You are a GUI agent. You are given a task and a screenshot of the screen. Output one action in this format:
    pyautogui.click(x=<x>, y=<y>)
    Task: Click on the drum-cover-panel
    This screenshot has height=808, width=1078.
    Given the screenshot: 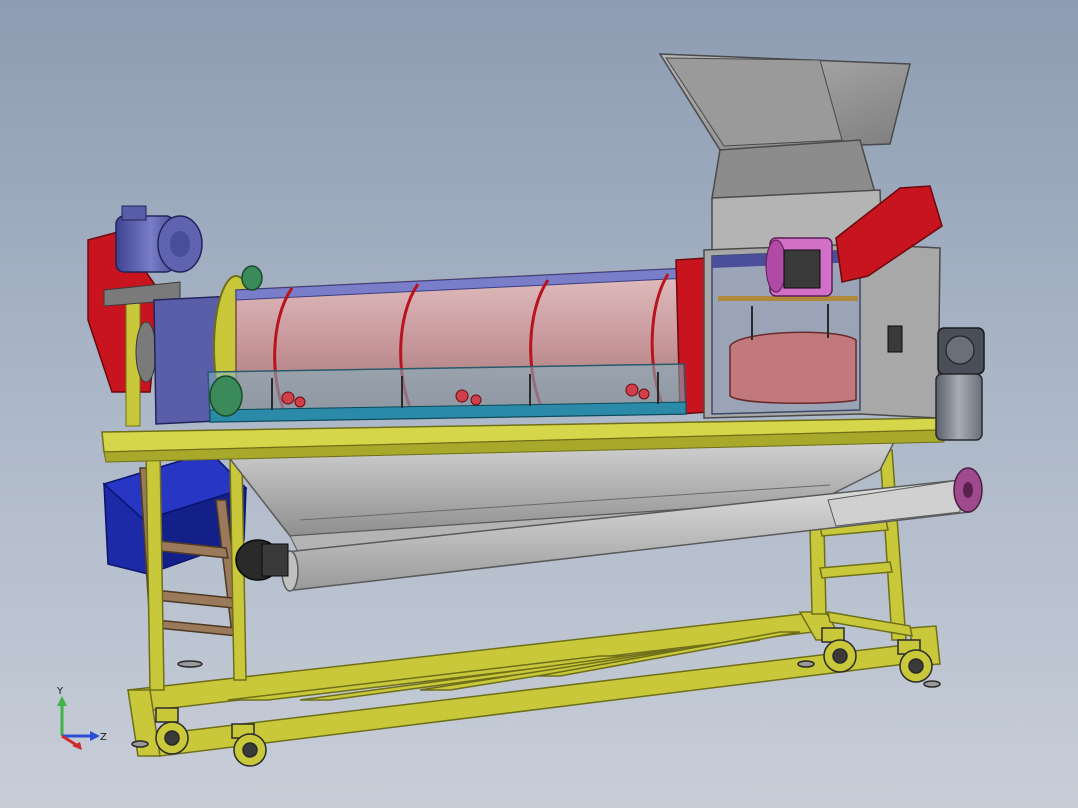 What is the action you would take?
    pyautogui.click(x=447, y=393)
    